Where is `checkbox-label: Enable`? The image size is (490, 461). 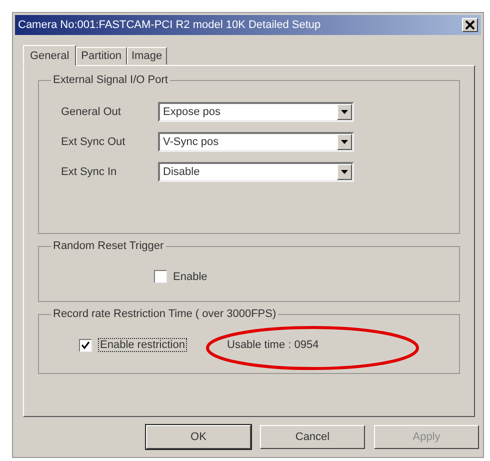
checkbox-label: Enable is located at coordinates (190, 276).